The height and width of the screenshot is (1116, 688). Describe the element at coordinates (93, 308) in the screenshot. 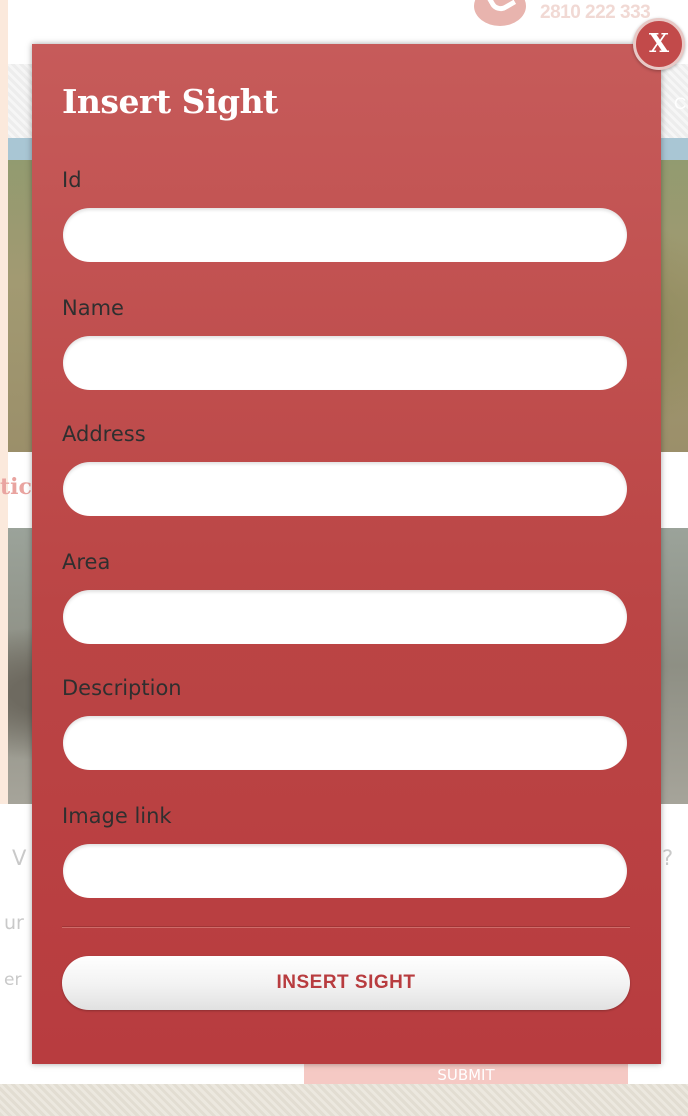

I see `name-label: Name` at that location.